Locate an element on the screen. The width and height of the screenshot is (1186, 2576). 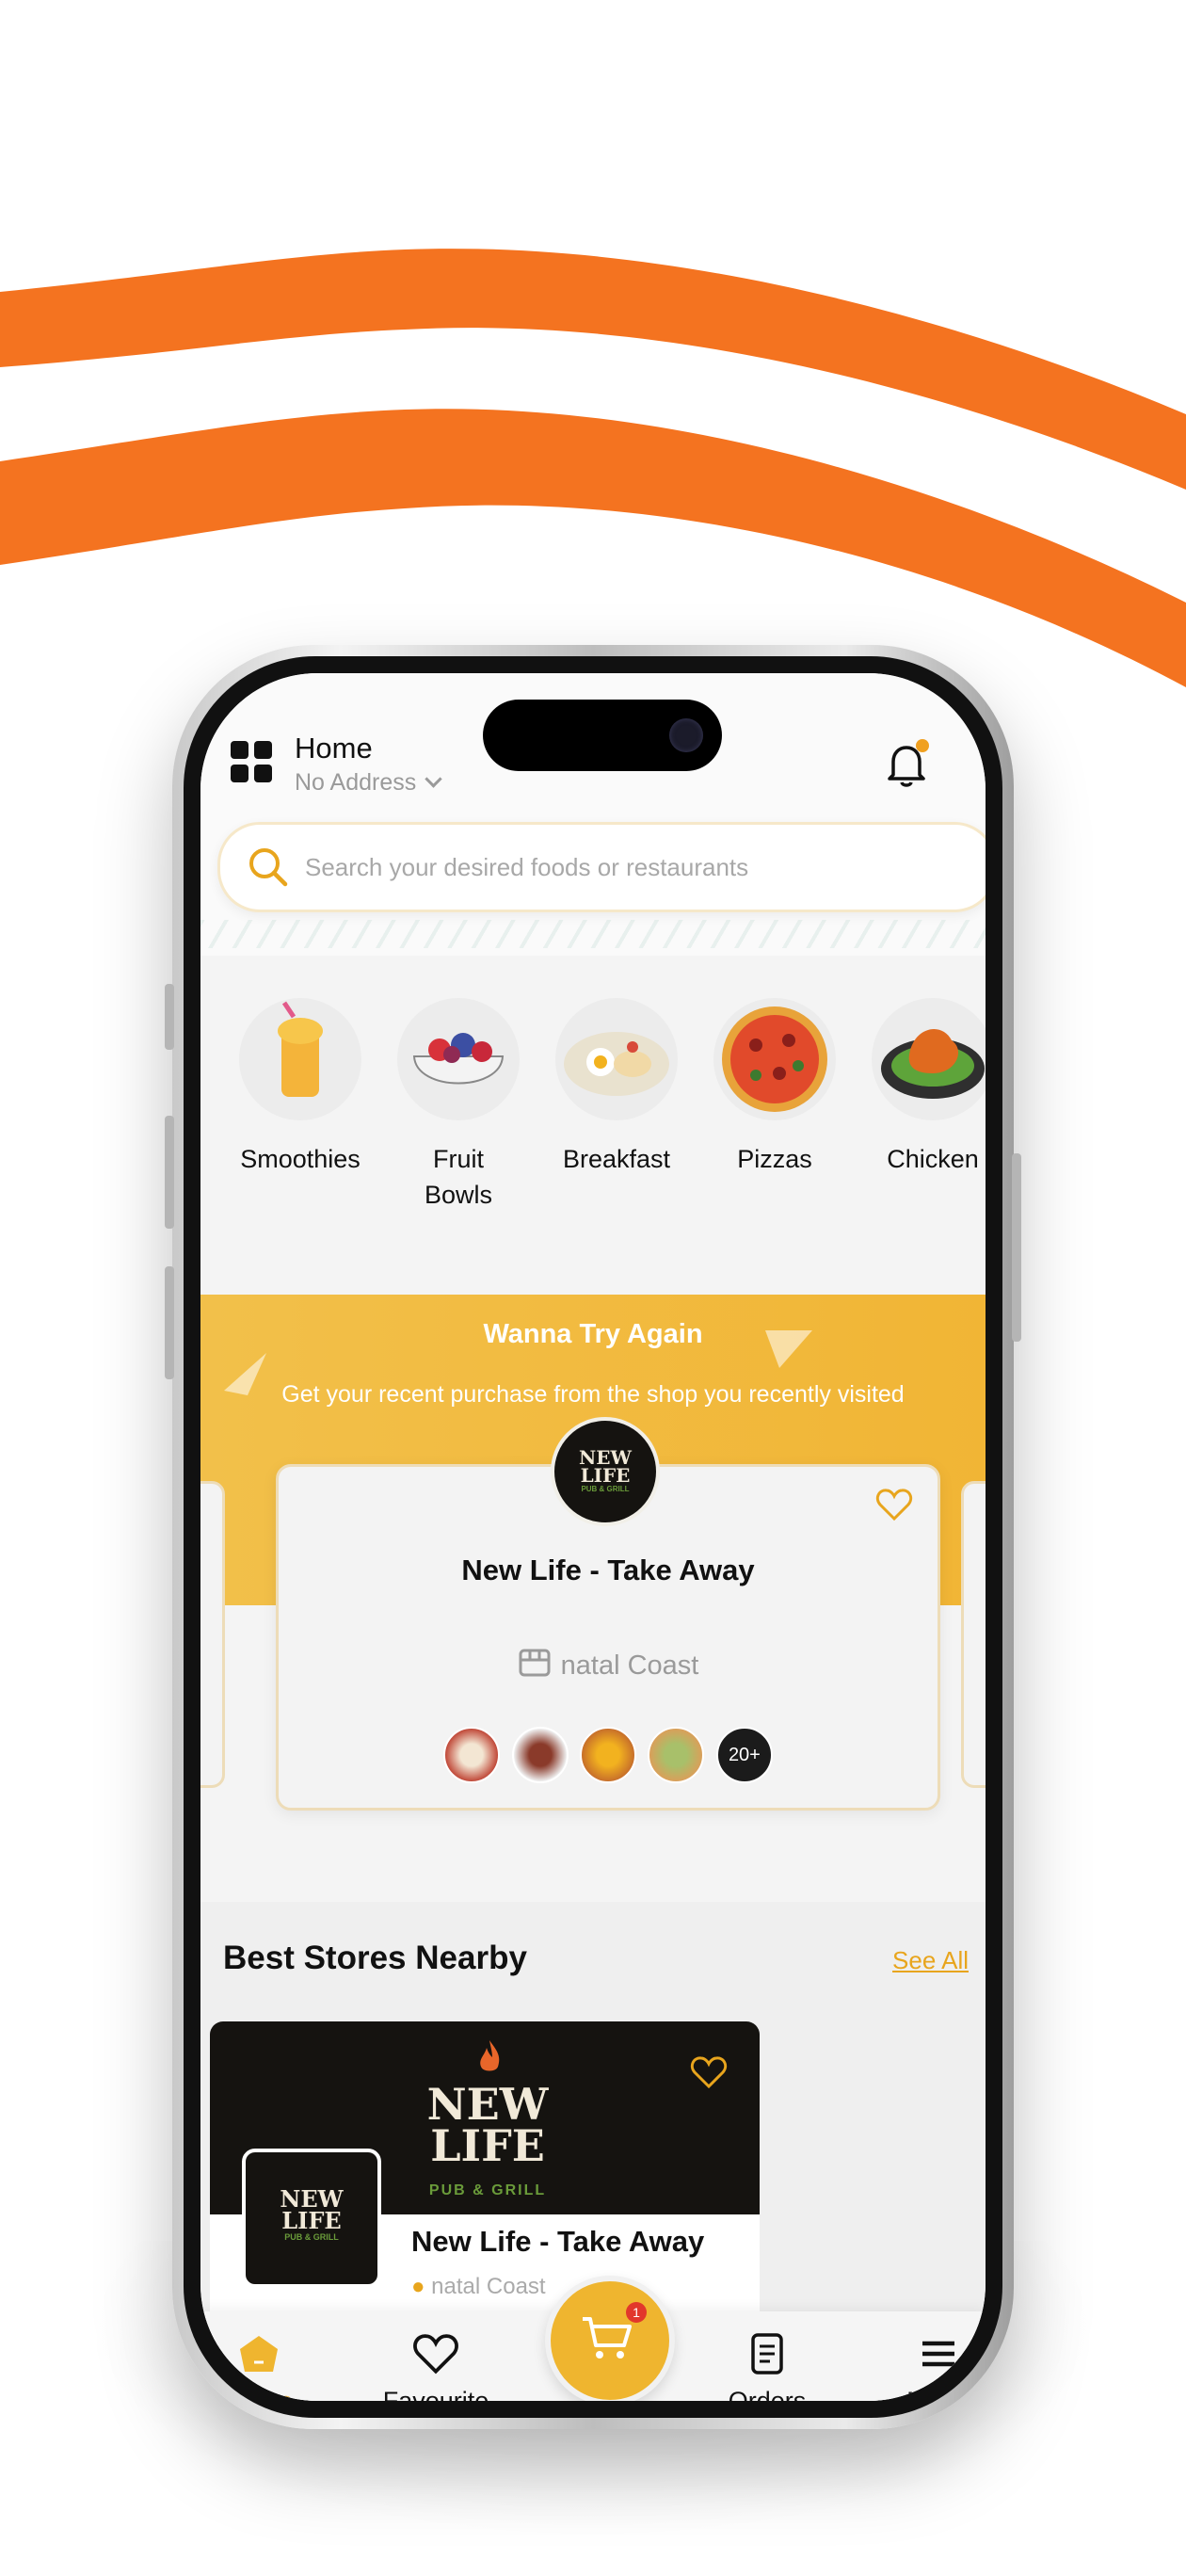
category-fruit-bowls: Fruit Bowls is located at coordinates (458, 1105).